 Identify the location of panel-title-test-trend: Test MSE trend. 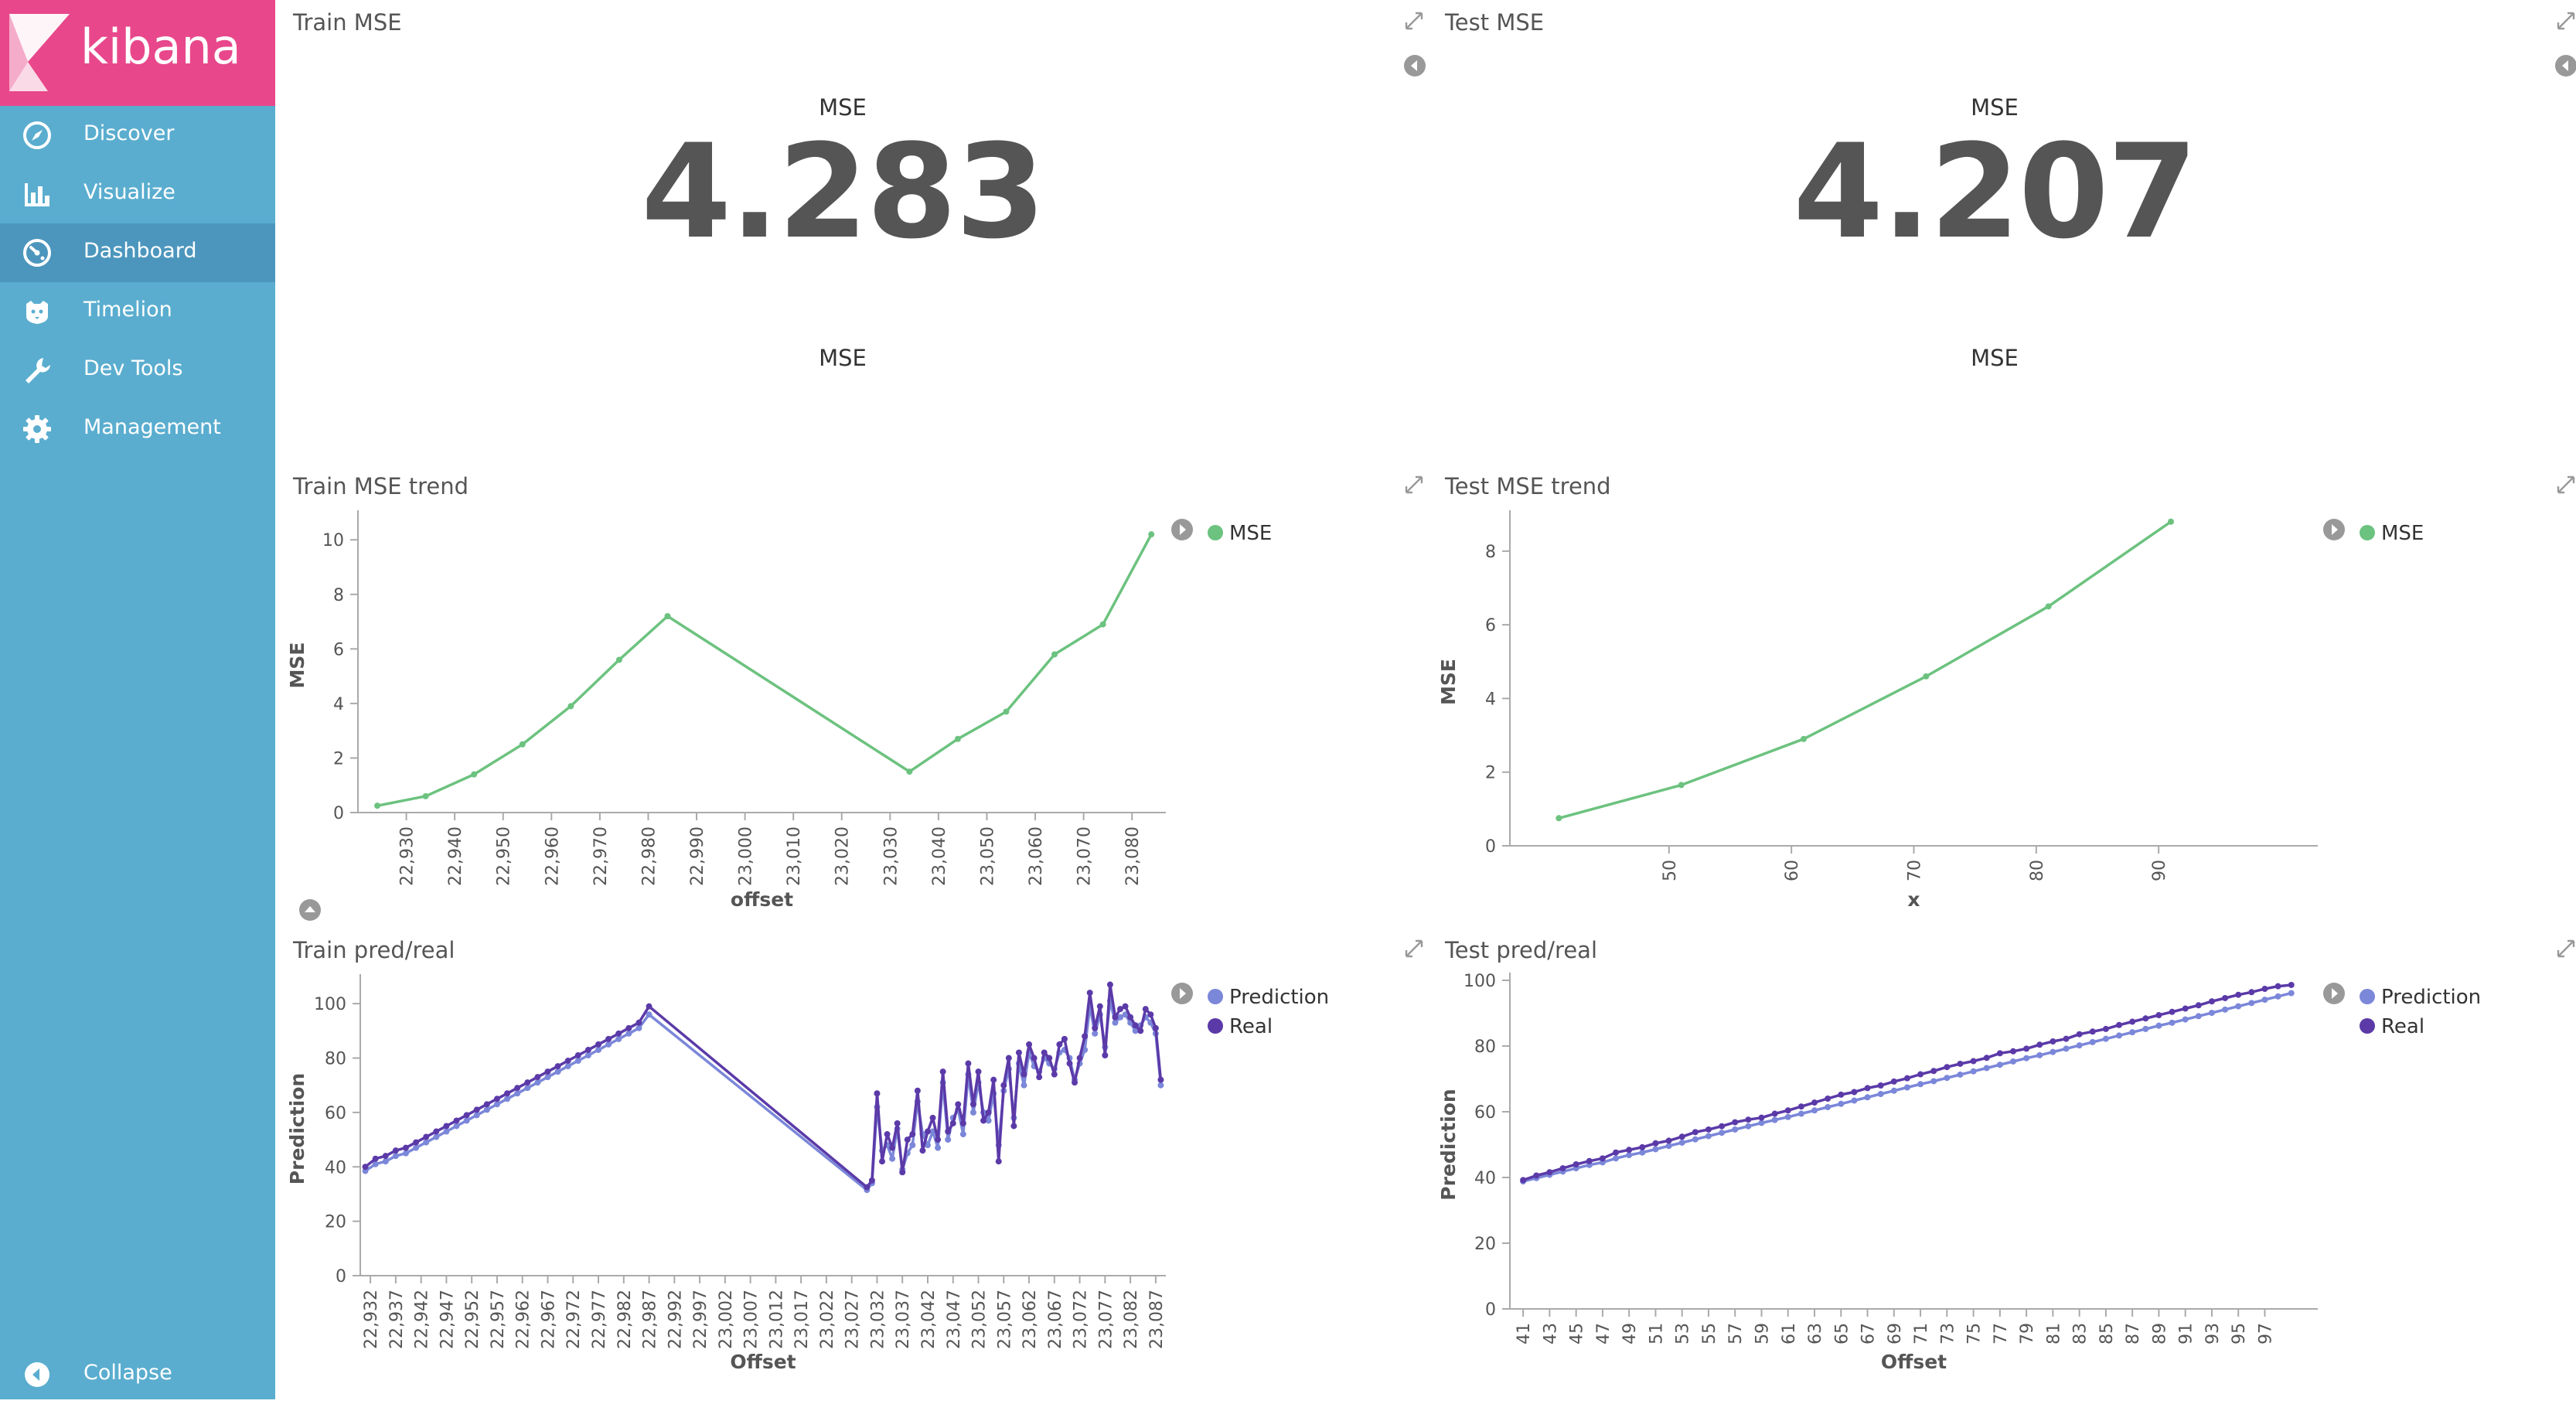
(1528, 486).